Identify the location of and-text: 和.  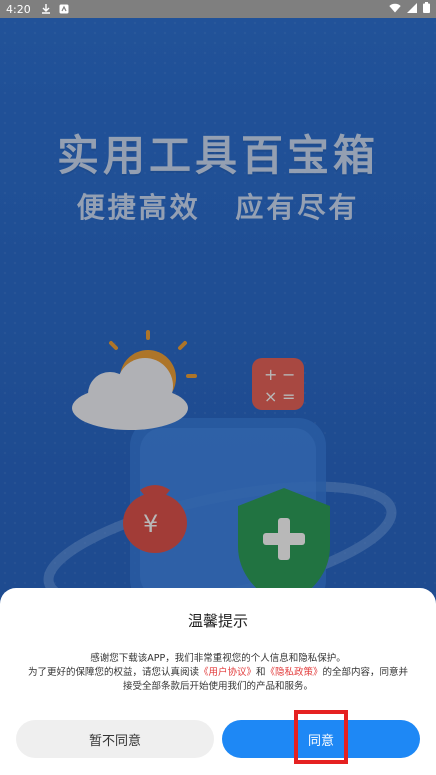
(260, 672).